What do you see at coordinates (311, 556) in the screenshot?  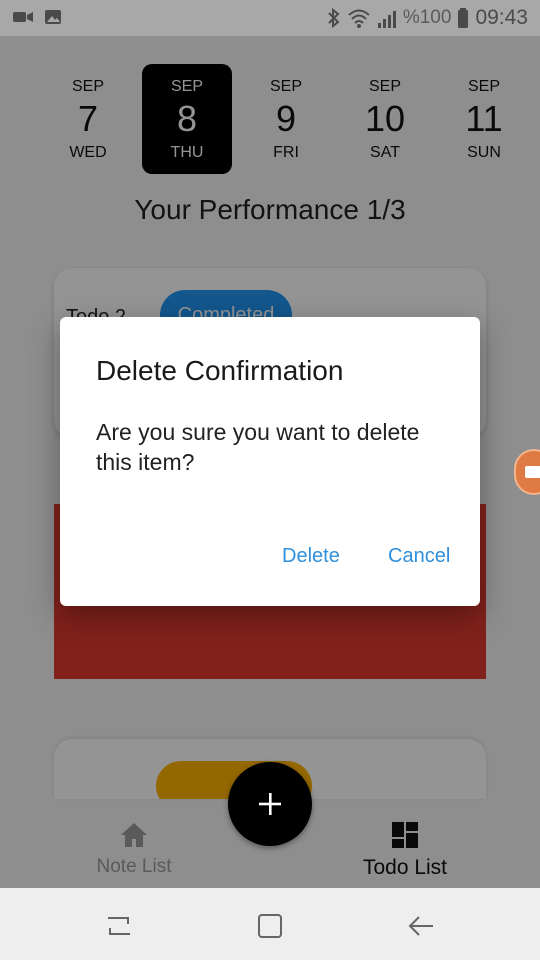 I see `delete-button: Delete` at bounding box center [311, 556].